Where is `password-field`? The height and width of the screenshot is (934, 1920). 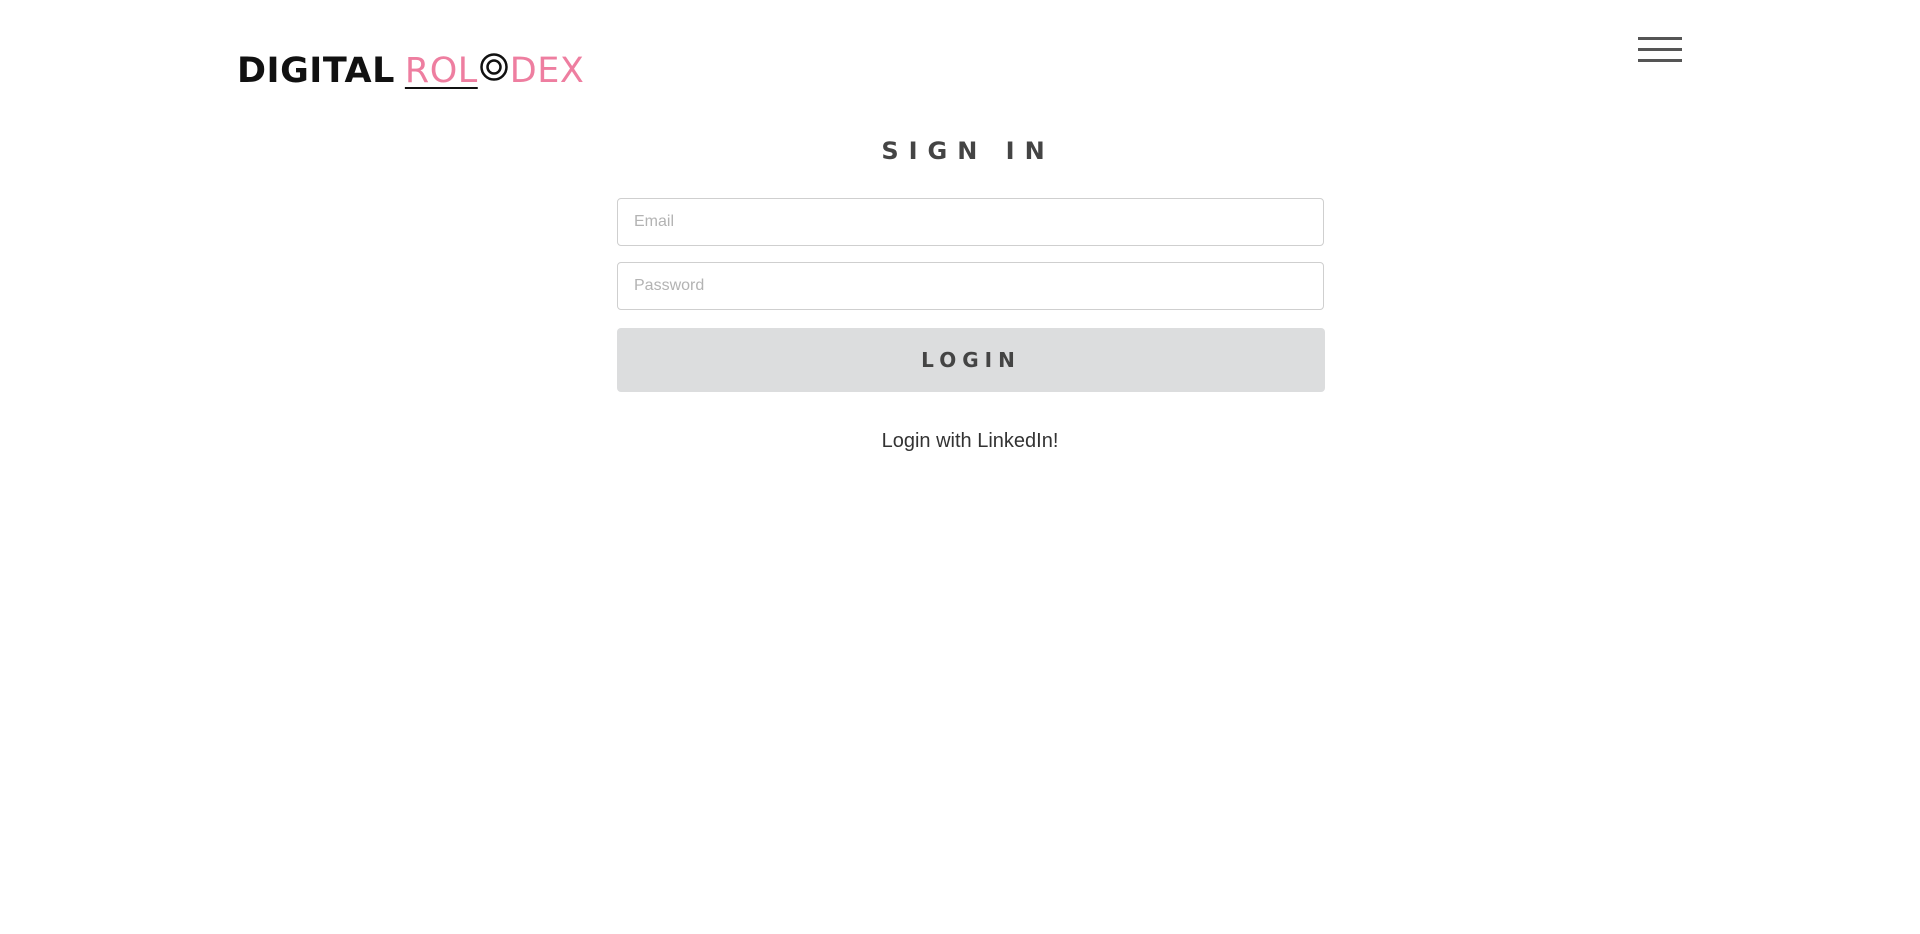
password-field is located at coordinates (970, 286).